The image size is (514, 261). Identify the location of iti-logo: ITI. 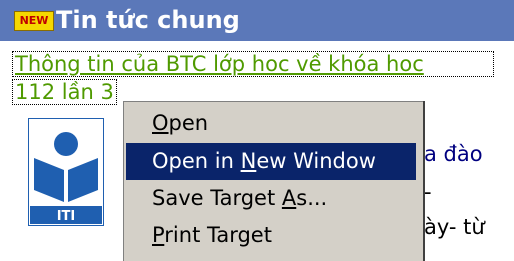
(66, 172).